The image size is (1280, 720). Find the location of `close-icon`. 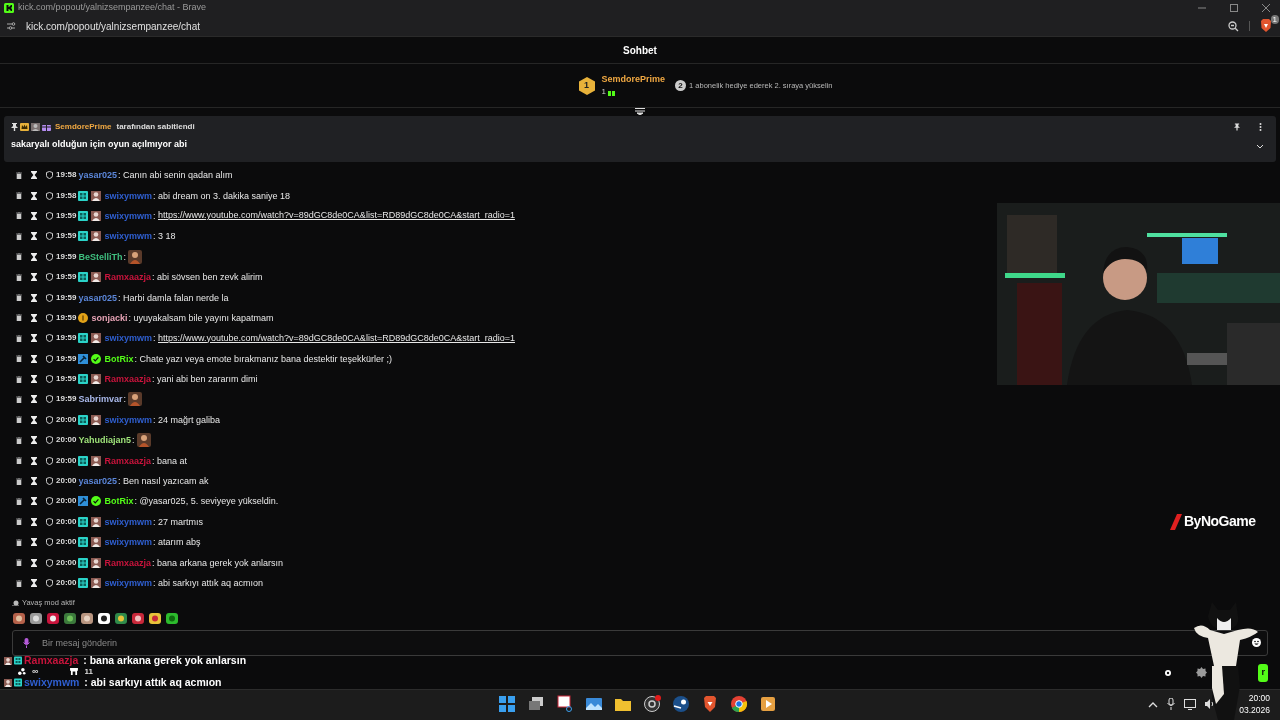

close-icon is located at coordinates (1266, 8).